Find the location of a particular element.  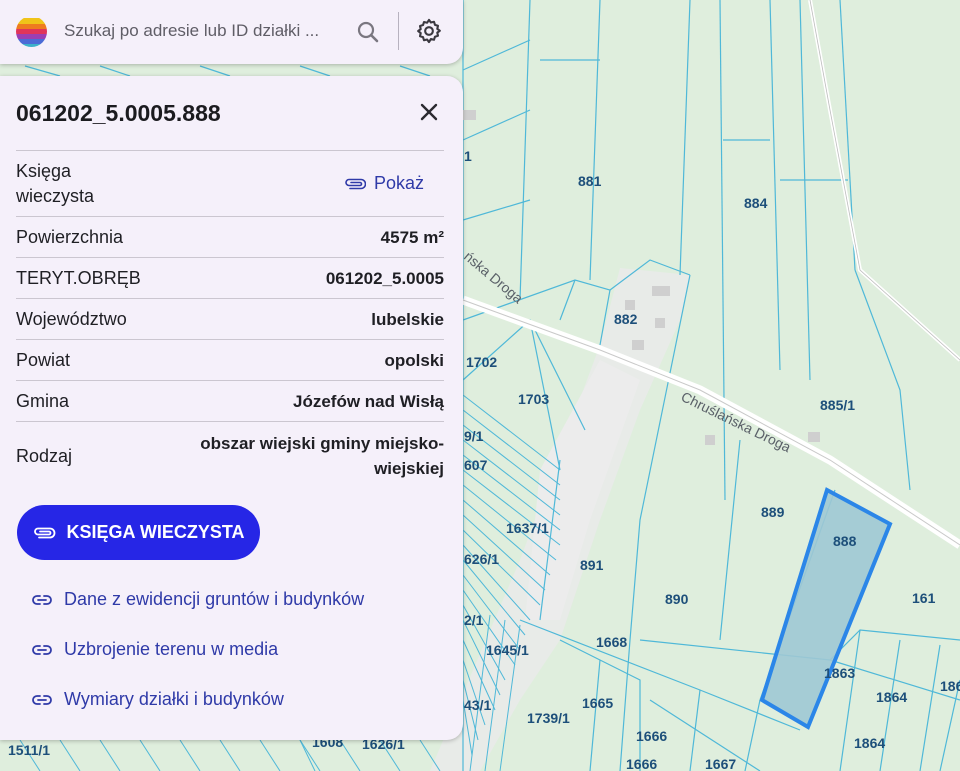

attribute-value: lubelskie is located at coordinates (407, 319).